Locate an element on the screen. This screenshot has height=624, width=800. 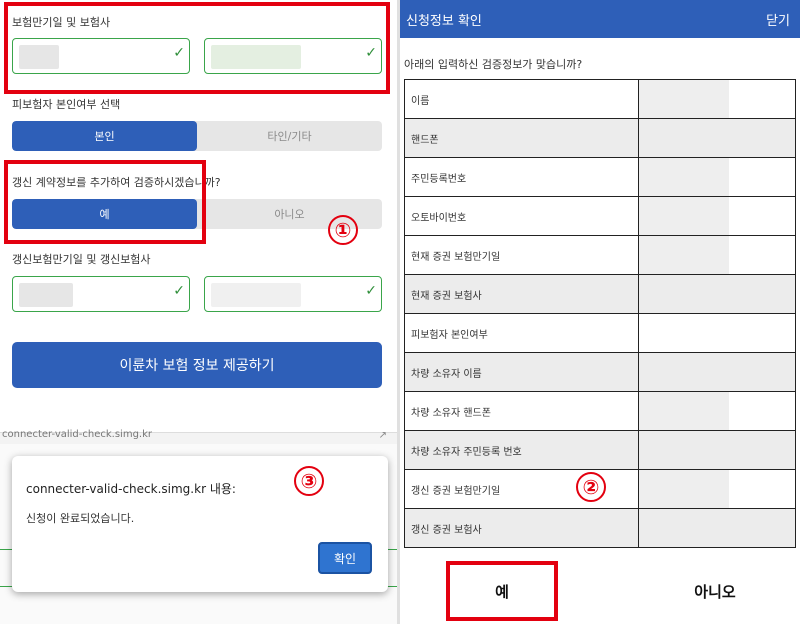
table-row: 현재 증권 보험사 is located at coordinates (600, 294).